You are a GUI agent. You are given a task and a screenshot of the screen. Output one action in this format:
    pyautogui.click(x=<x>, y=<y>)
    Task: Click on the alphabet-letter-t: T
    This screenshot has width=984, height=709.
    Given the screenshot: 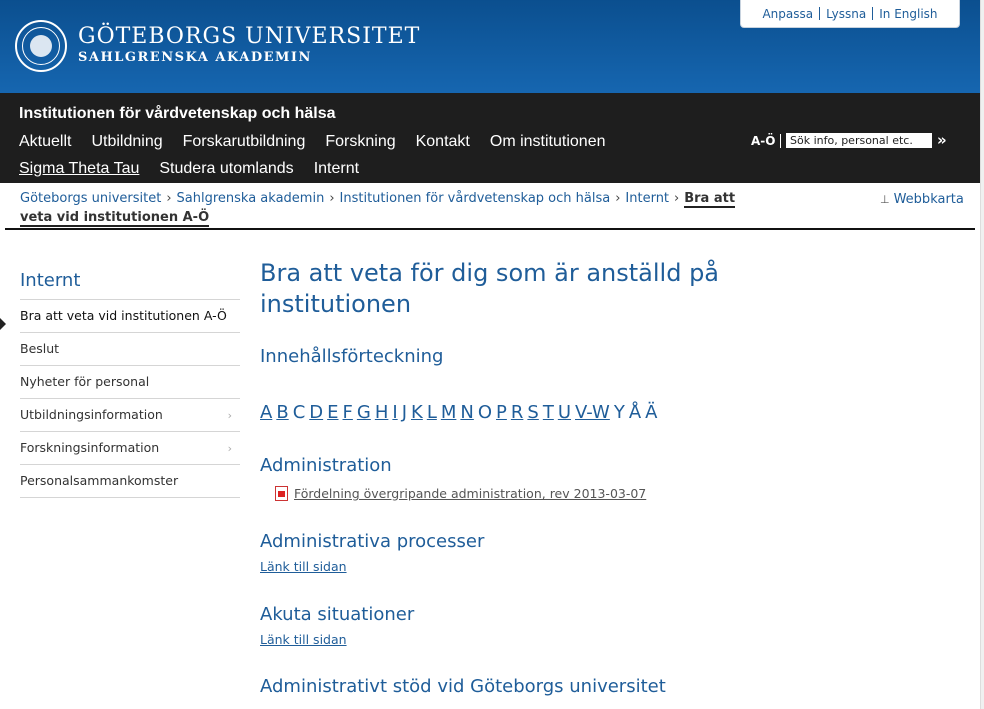 What is the action you would take?
    pyautogui.click(x=548, y=412)
    